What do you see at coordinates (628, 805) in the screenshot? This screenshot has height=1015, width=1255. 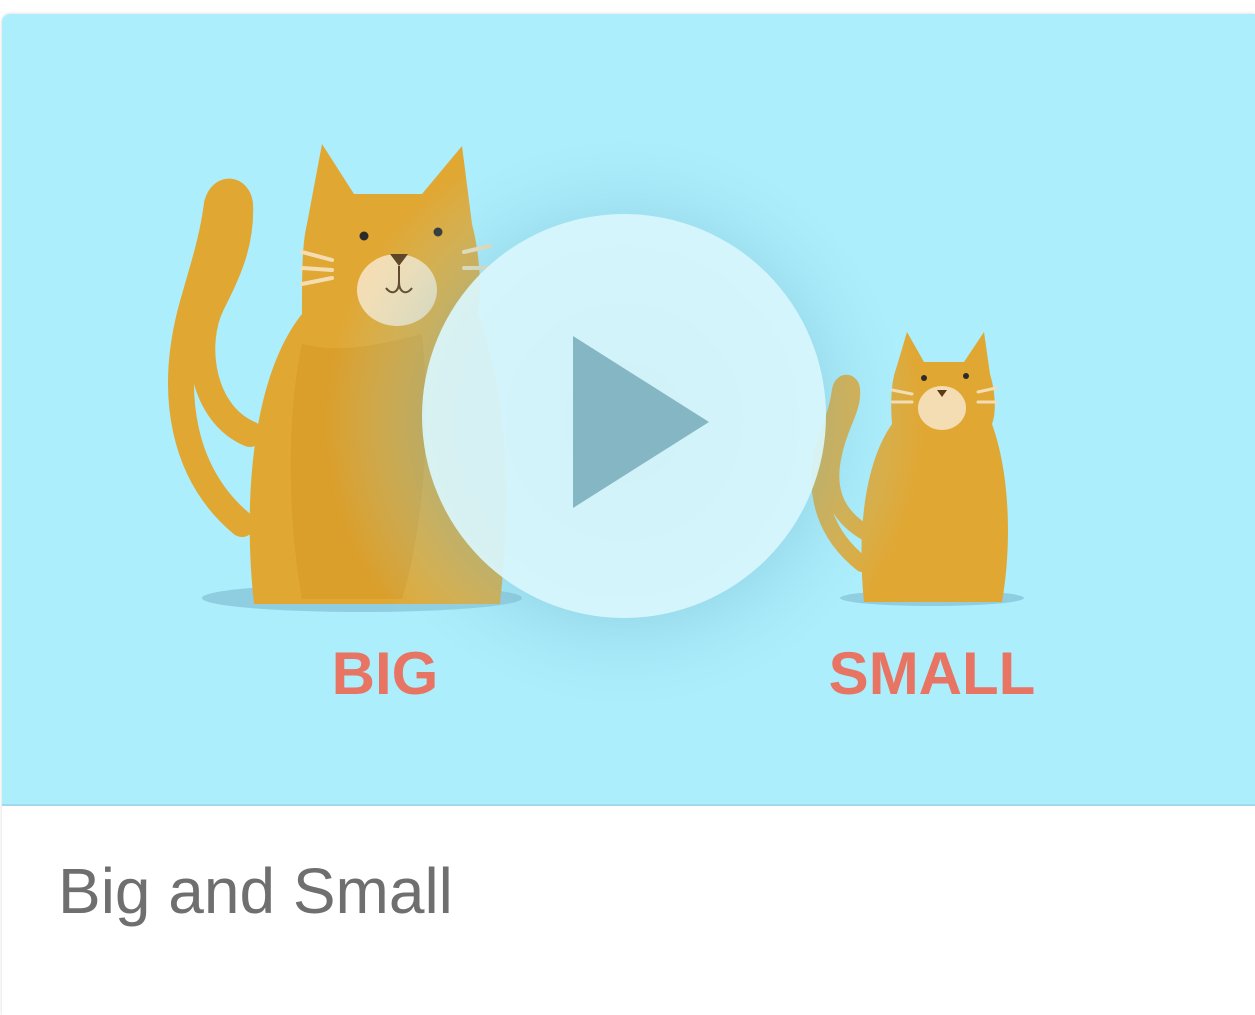 I see `card-divider` at bounding box center [628, 805].